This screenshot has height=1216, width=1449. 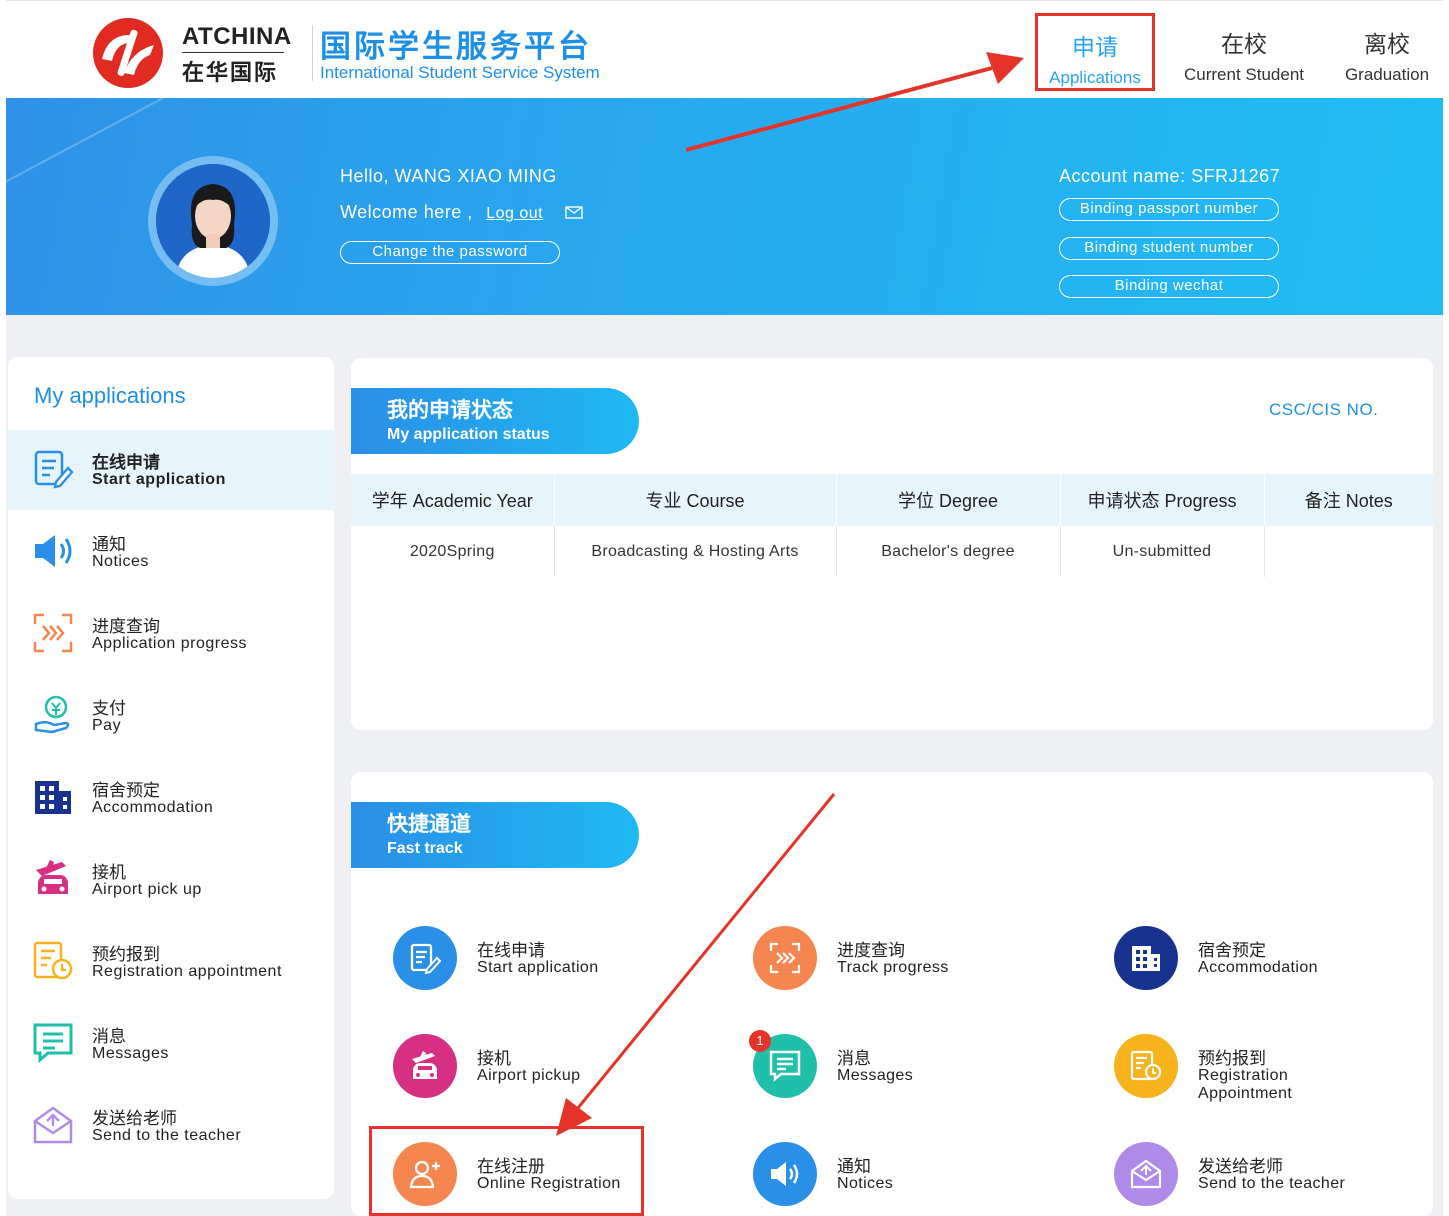 I want to click on header-separator, so click(x=312, y=53).